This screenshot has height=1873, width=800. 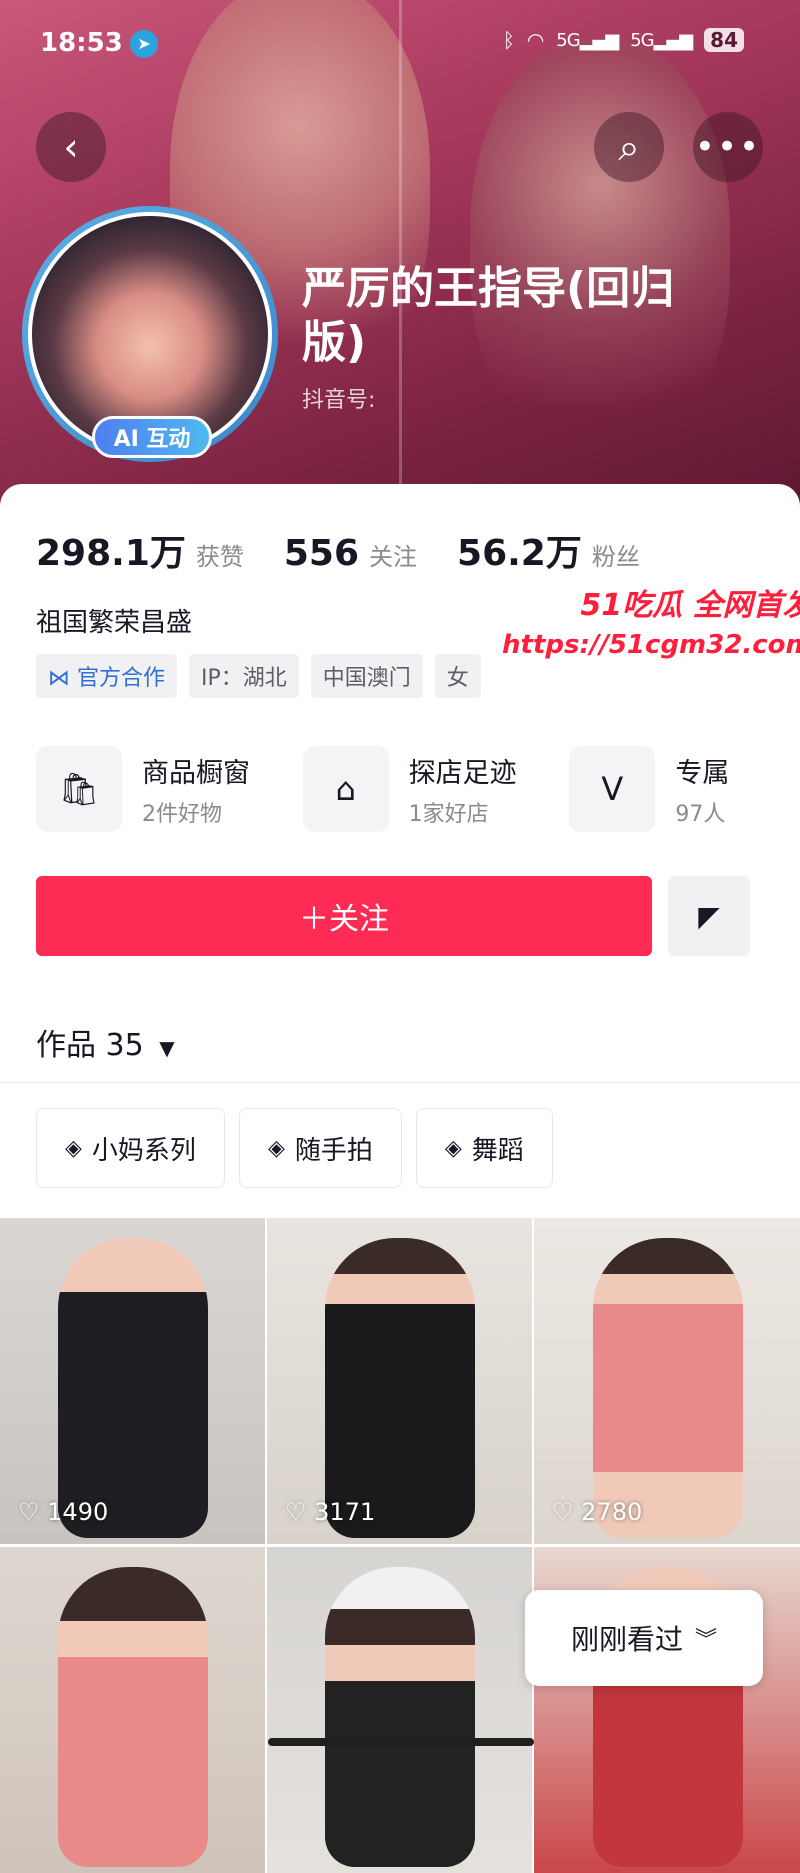 What do you see at coordinates (724, 40) in the screenshot?
I see `battery-level: 84` at bounding box center [724, 40].